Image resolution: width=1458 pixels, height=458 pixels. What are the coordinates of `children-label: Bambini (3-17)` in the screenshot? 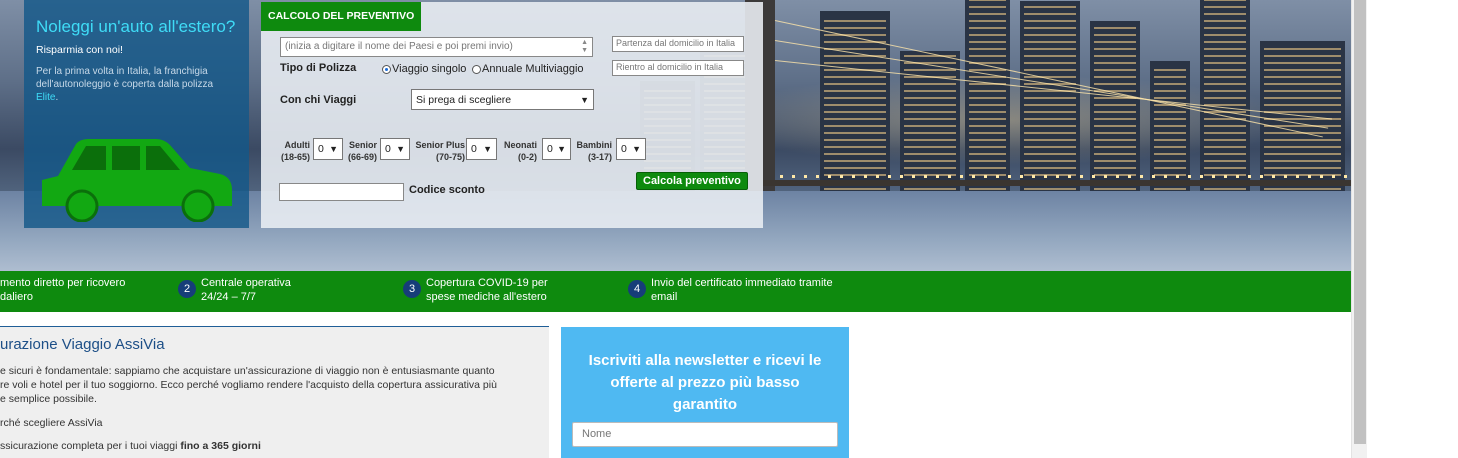 It's located at (594, 151).